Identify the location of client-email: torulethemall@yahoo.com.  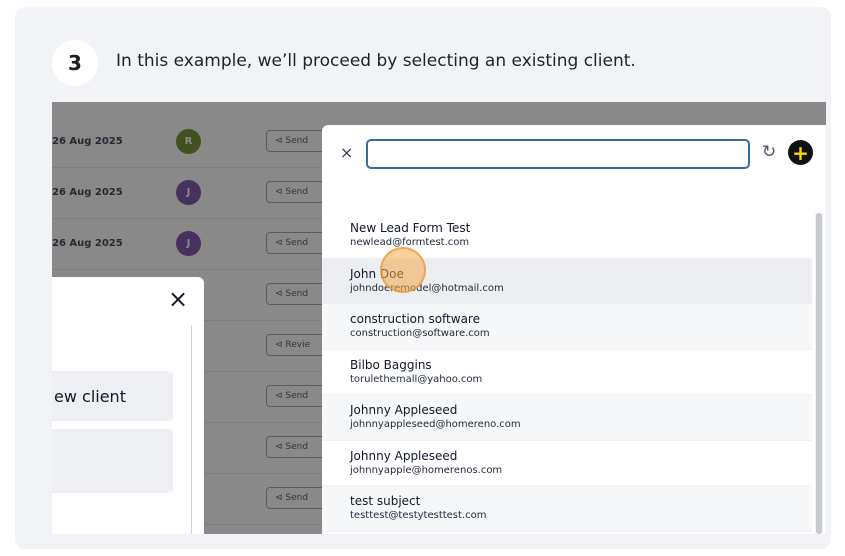
(416, 379).